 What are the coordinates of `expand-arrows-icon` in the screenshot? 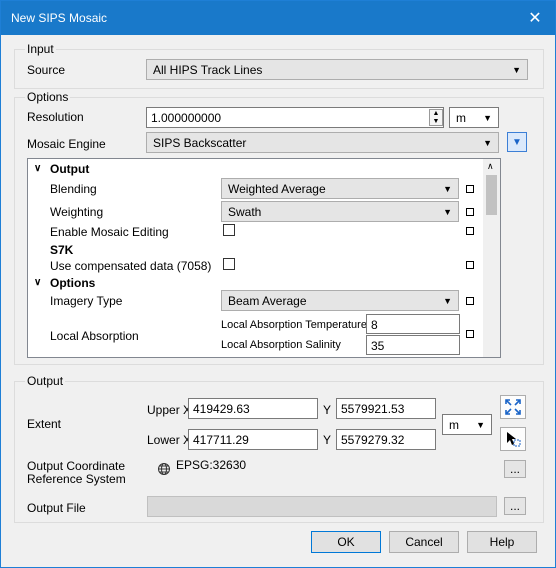 It's located at (513, 407).